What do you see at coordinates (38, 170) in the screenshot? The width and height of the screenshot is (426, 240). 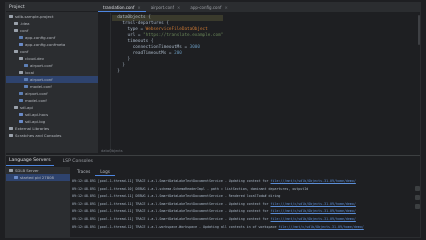 I see `server-item: SDLB Server` at bounding box center [38, 170].